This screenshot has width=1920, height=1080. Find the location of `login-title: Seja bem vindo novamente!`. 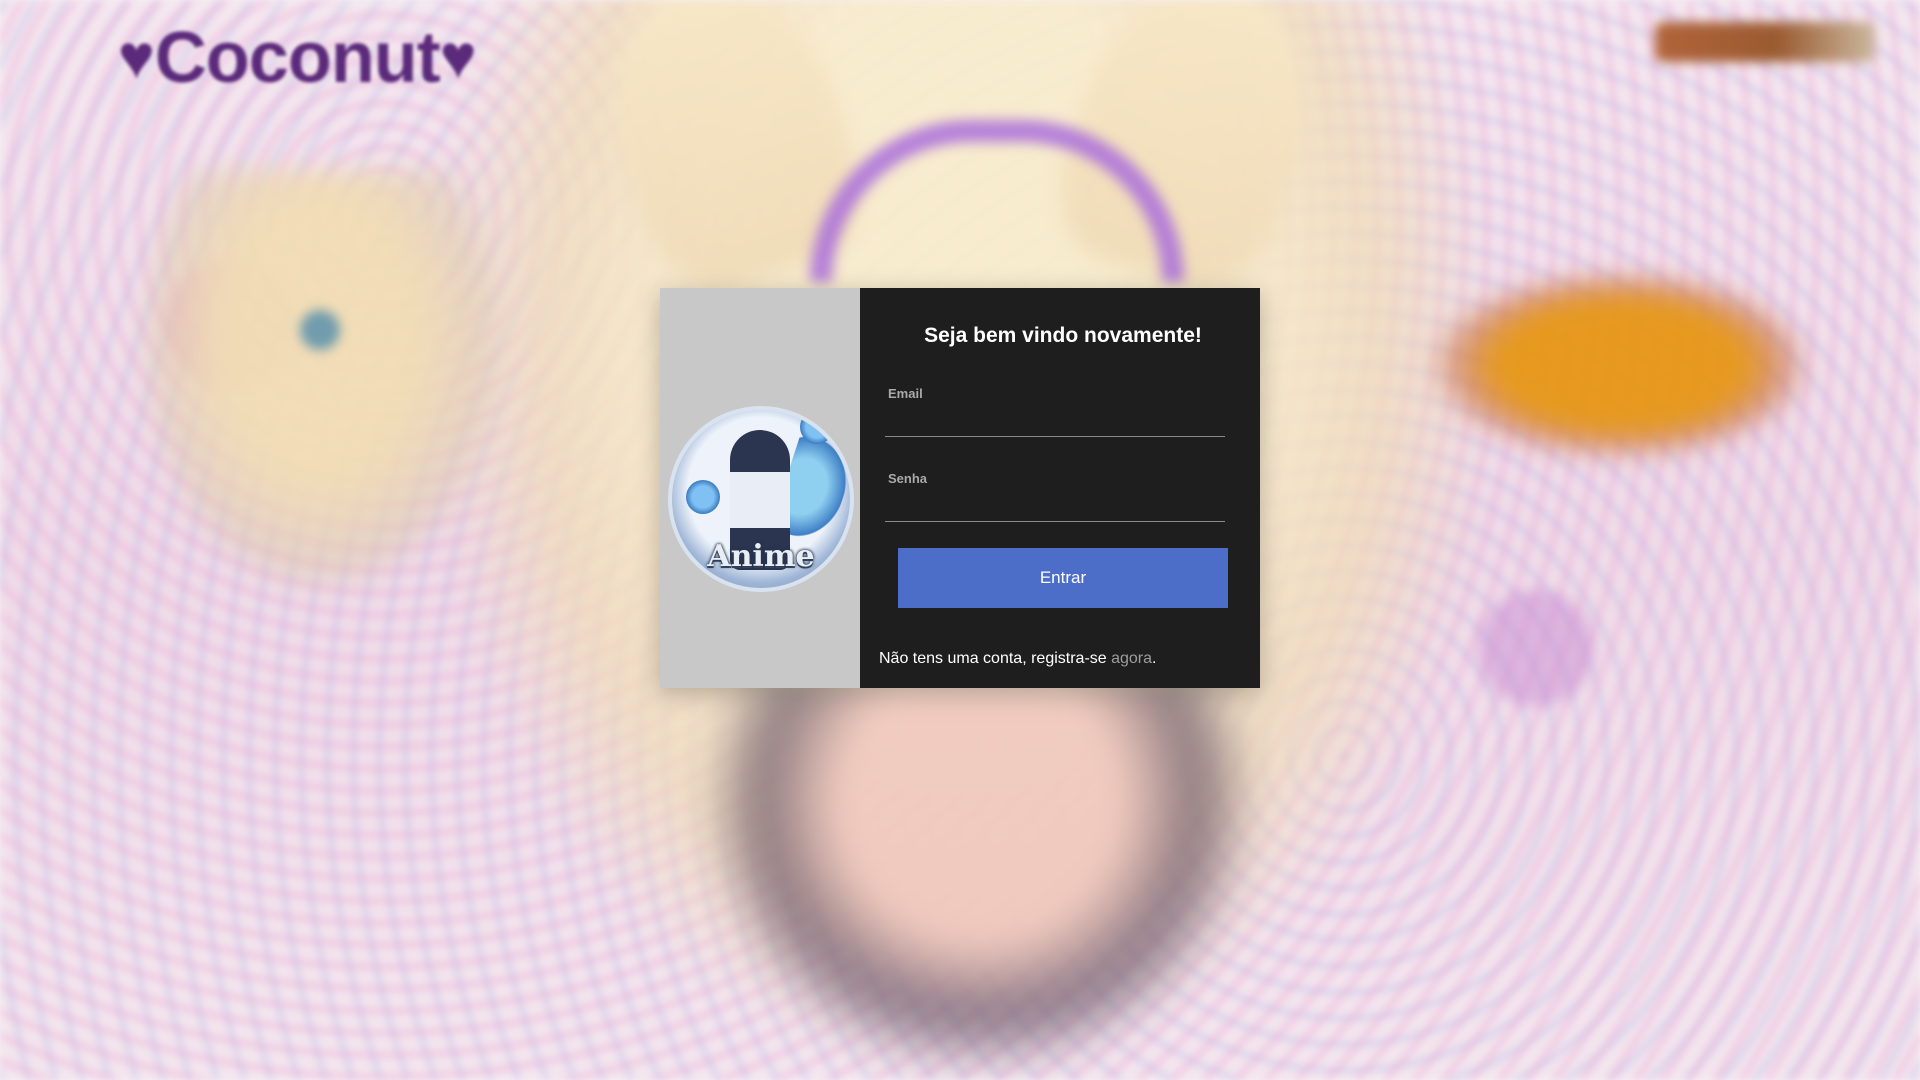

login-title: Seja bem vindo novamente! is located at coordinates (1063, 335).